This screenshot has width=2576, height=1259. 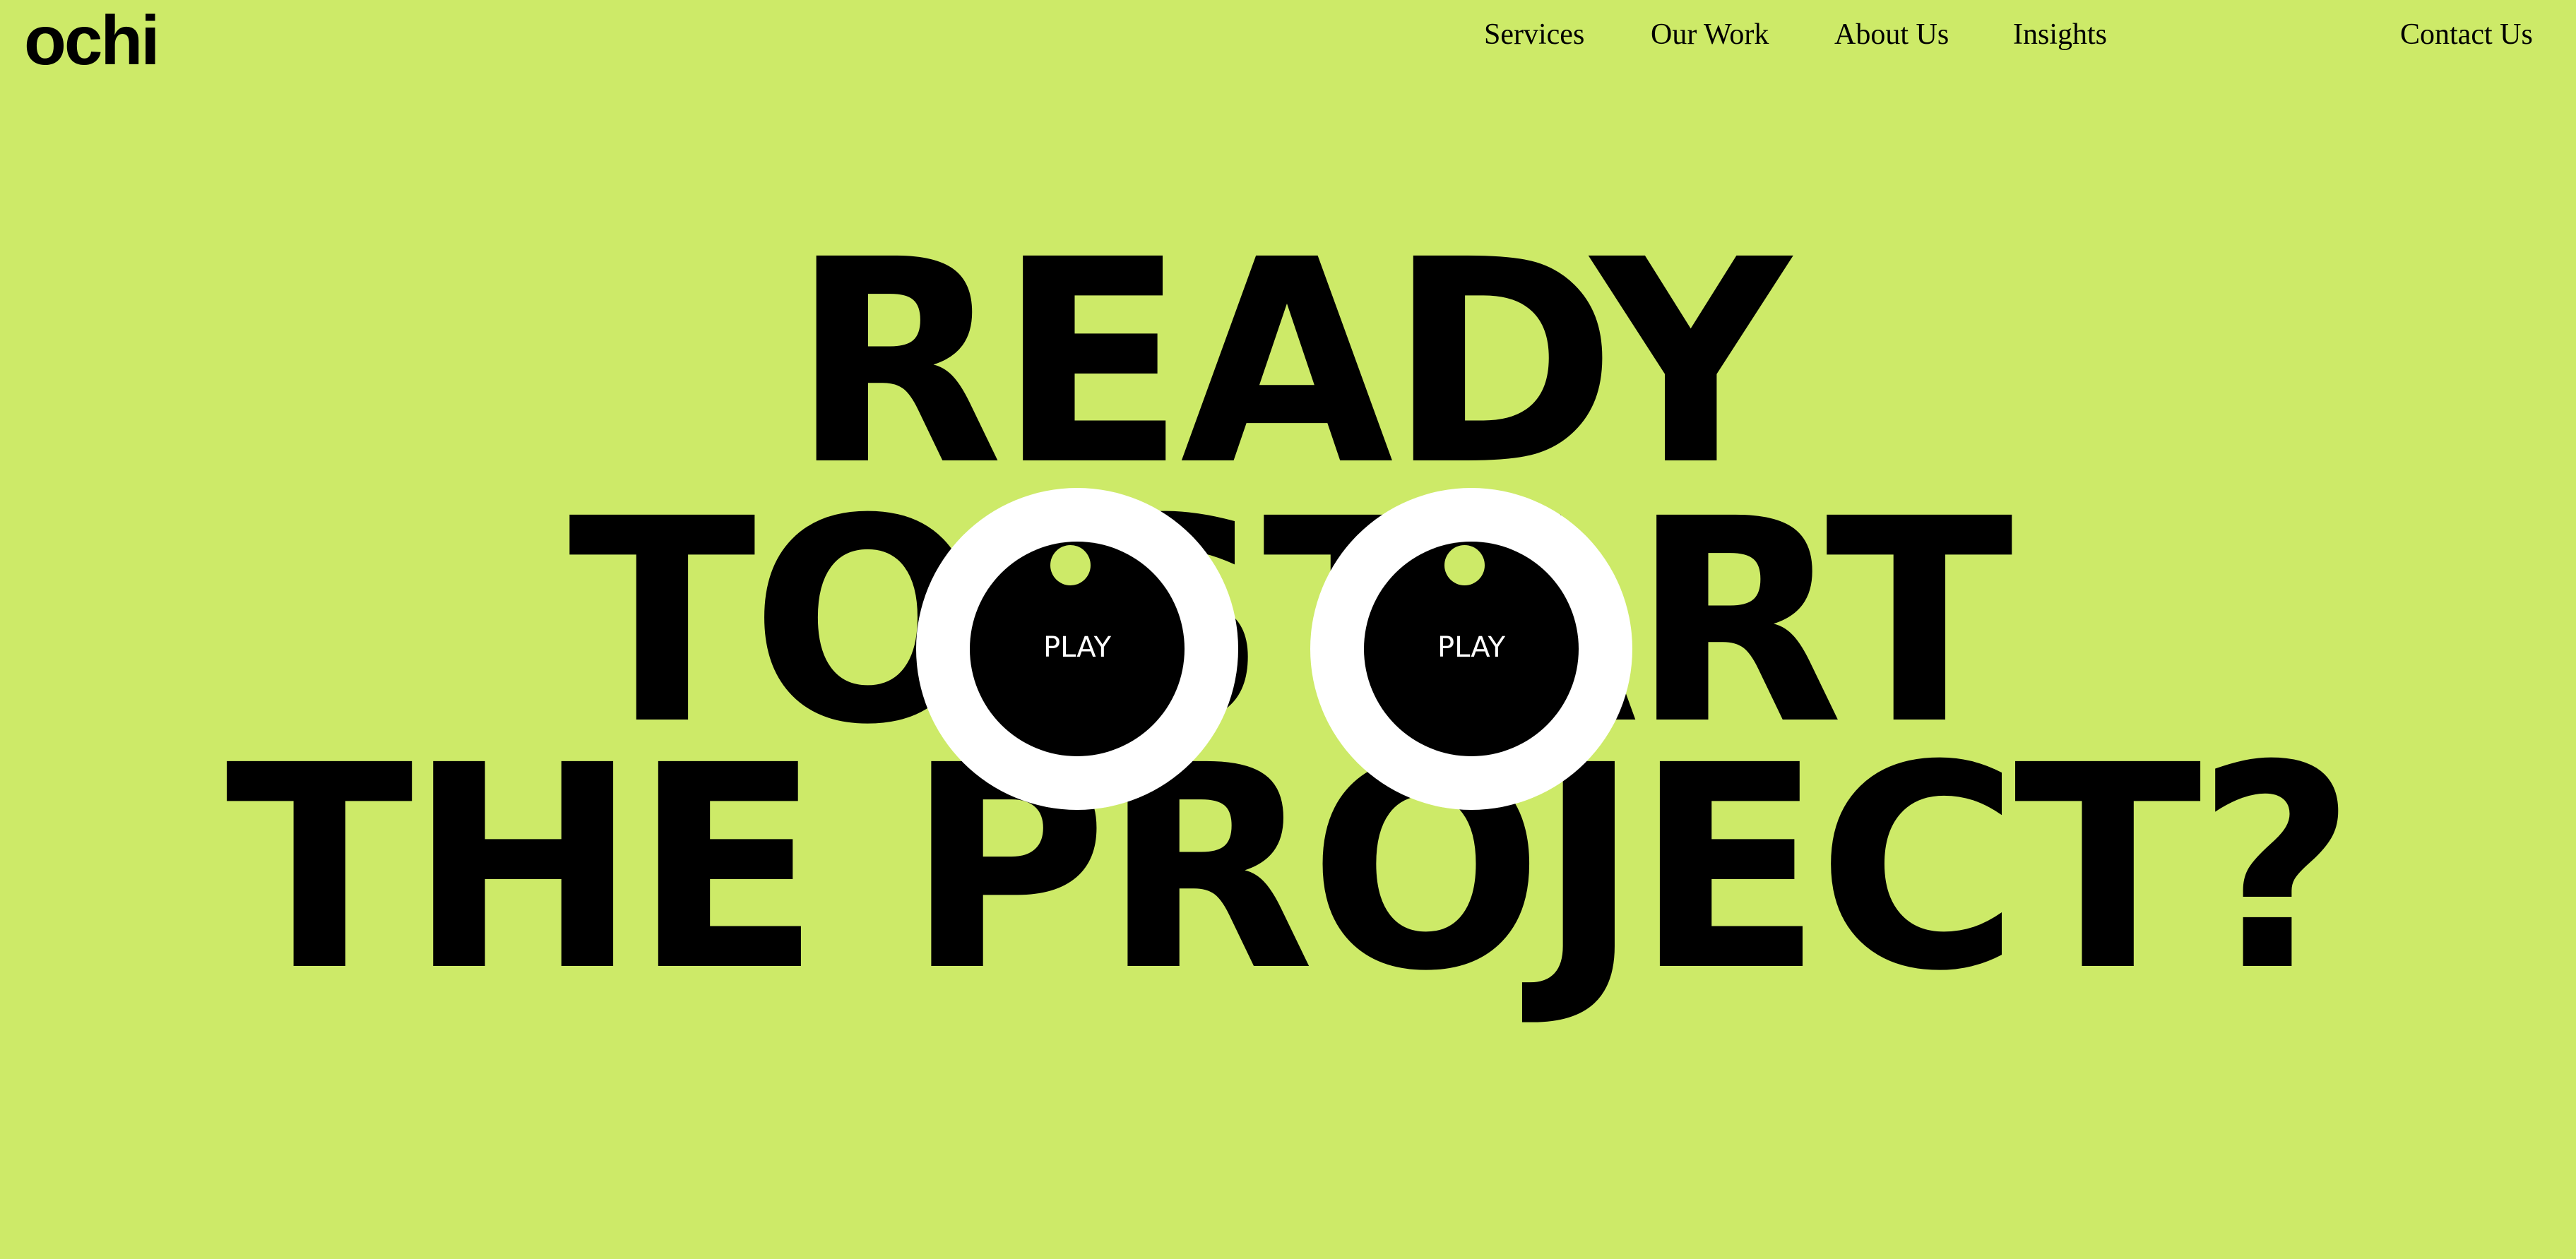 I want to click on left-pupil: PLAY, so click(x=1077, y=649).